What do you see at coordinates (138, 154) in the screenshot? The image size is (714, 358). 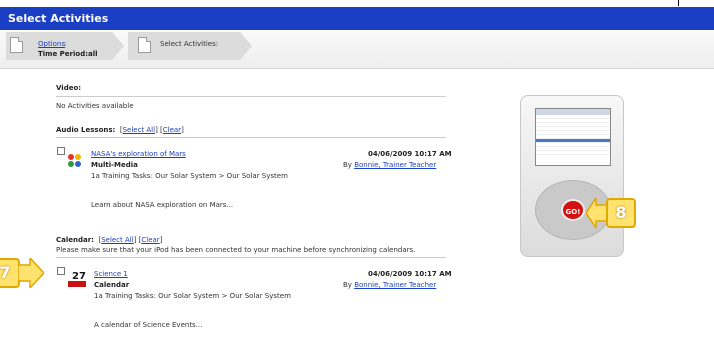 I see `audio-item-title-link: NASA's exploration of Mars` at bounding box center [138, 154].